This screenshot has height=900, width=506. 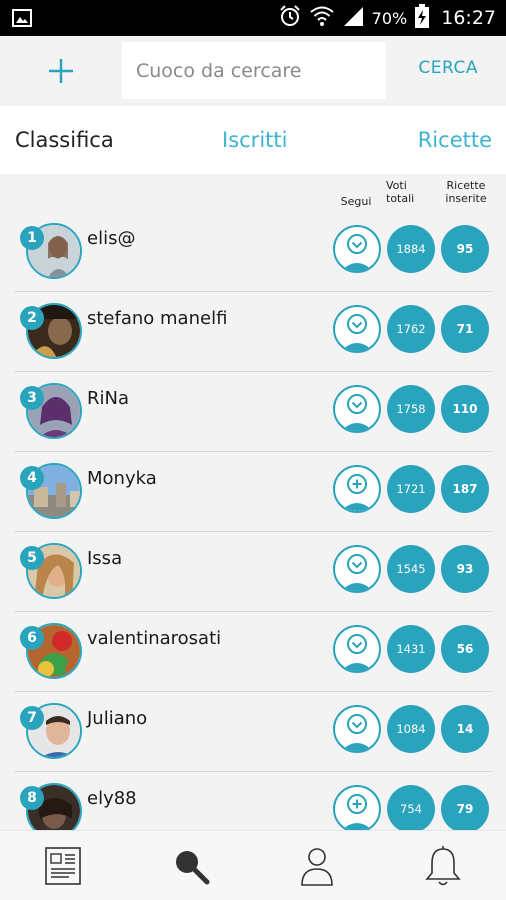 I want to click on column-follow-label: Segui, so click(x=356, y=201).